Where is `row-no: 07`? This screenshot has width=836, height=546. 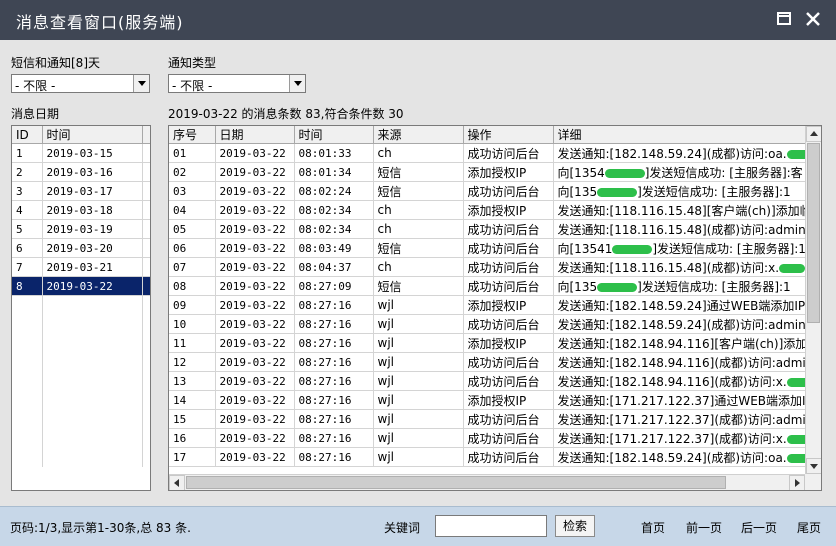 row-no: 07 is located at coordinates (192, 267).